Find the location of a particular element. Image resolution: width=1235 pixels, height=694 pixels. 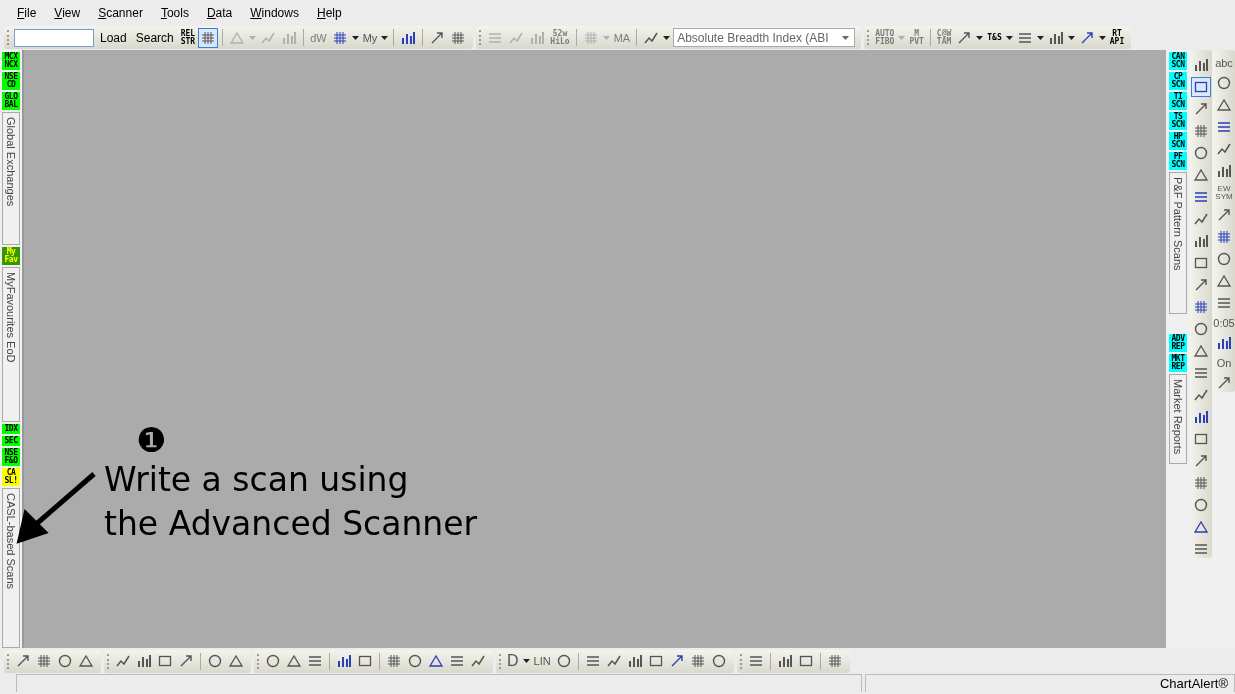

scan-badge: NSE CD is located at coordinates (11, 81).